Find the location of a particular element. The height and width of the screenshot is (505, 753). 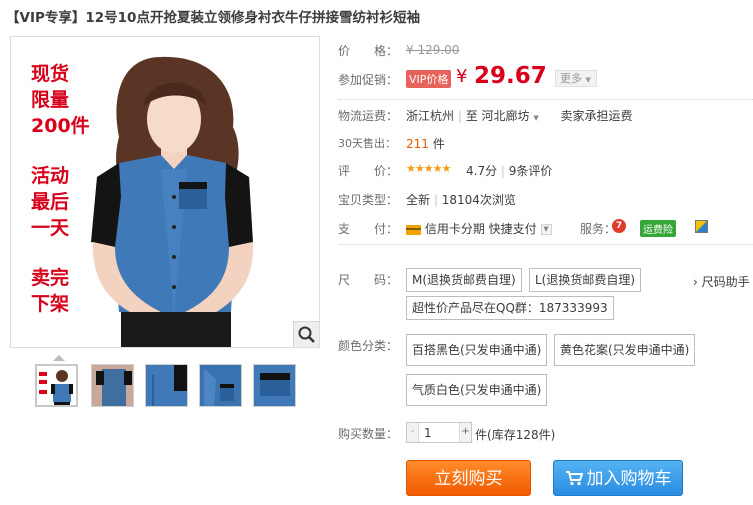

ship-to-separator: 至 is located at coordinates (471, 116).